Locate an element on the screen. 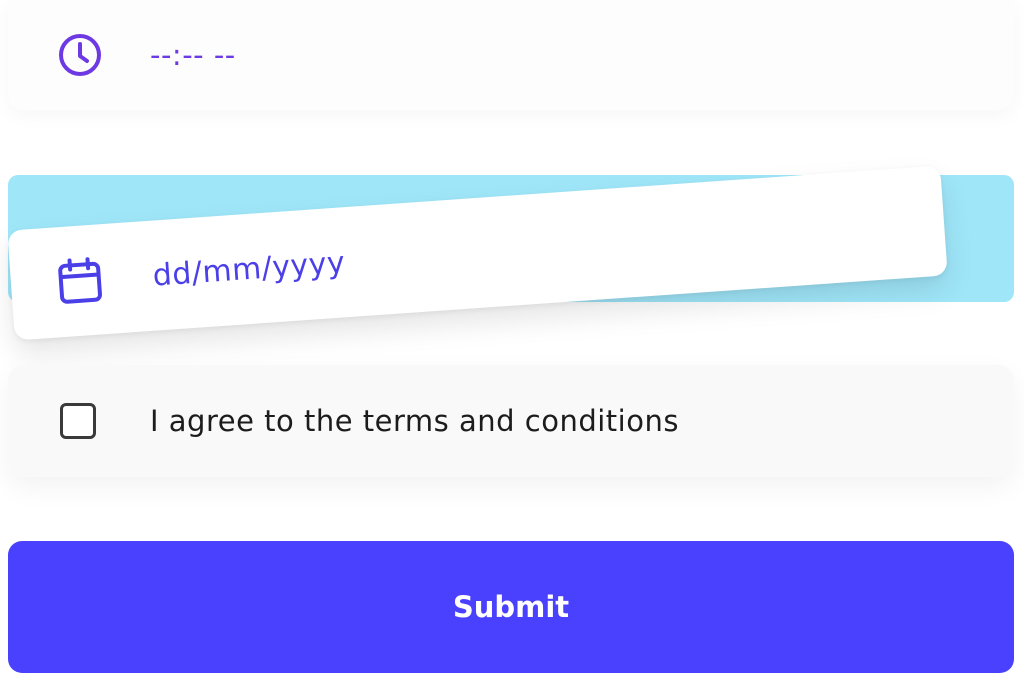 The height and width of the screenshot is (690, 1024). clock-icon is located at coordinates (79, 55).